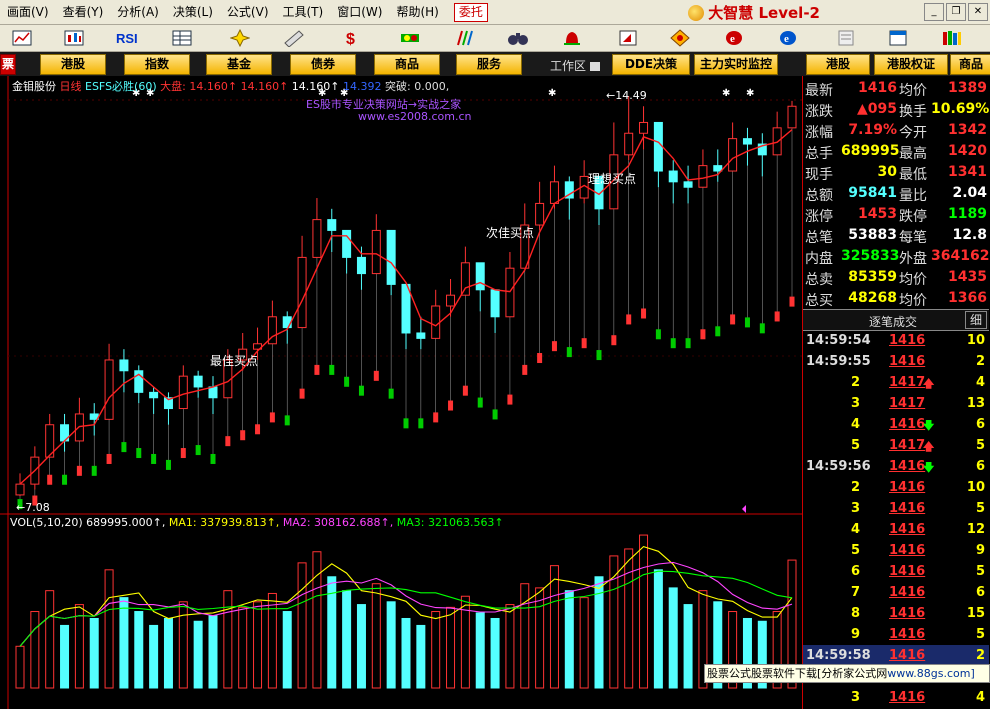  What do you see at coordinates (696, 13) in the screenshot?
I see `brand-logo-icon` at bounding box center [696, 13].